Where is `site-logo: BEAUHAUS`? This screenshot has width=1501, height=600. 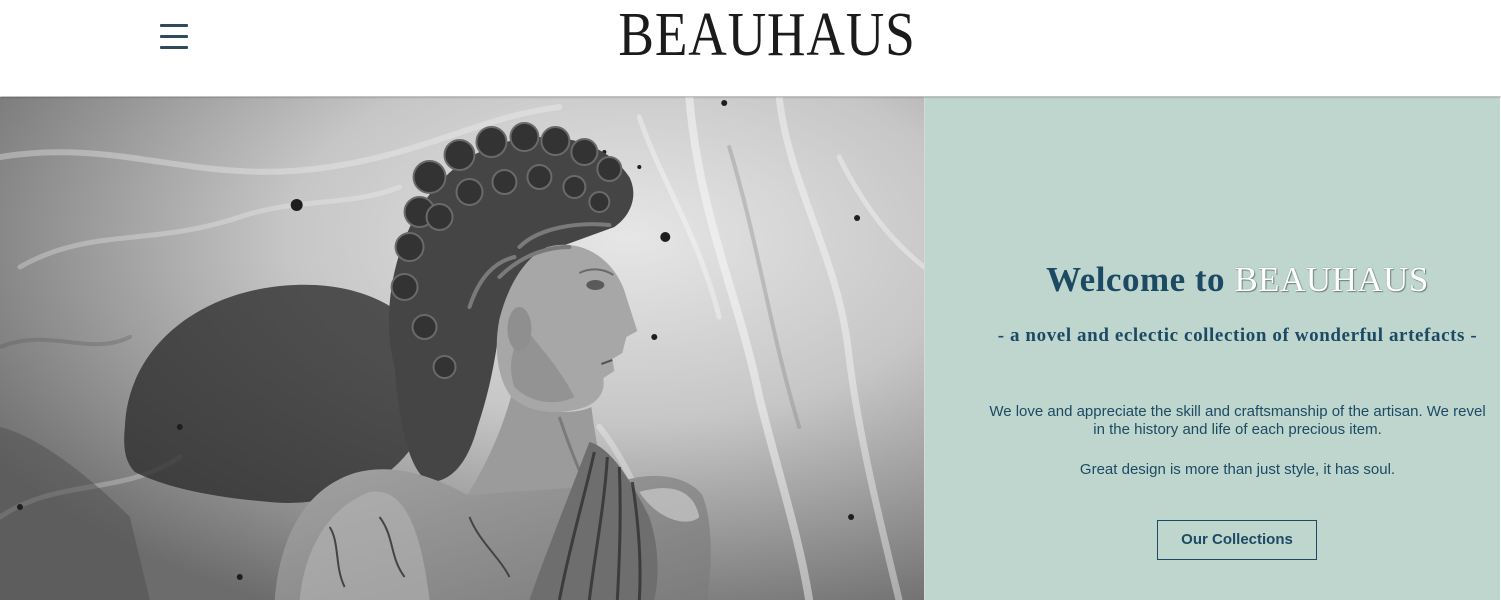 site-logo: BEAUHAUS is located at coordinates (766, 35).